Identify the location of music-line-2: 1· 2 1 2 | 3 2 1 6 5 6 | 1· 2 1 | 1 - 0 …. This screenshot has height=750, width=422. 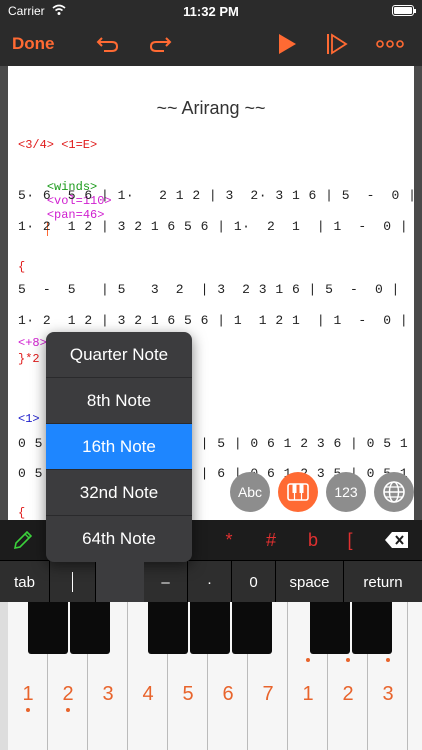
(213, 226).